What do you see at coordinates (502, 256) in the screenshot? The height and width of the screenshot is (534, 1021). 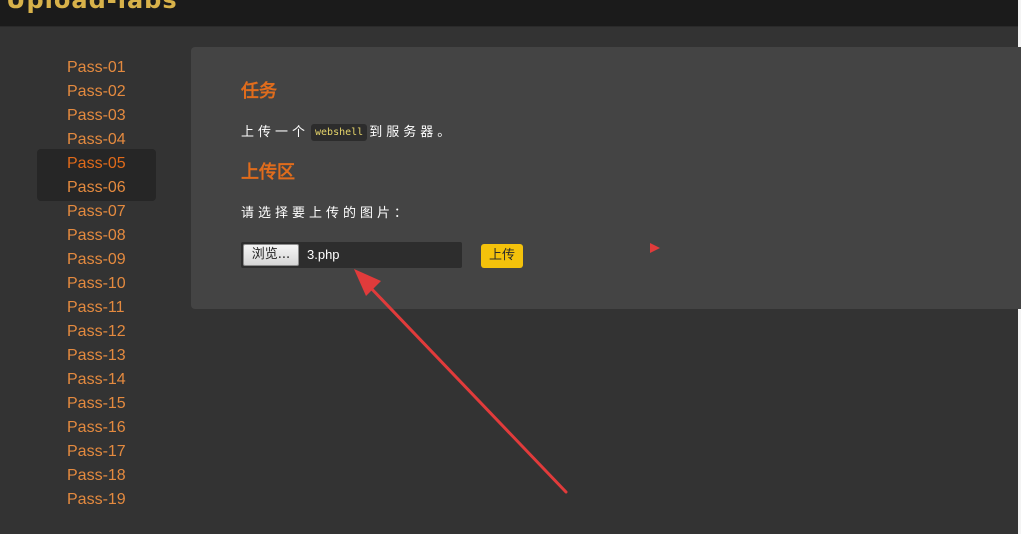 I see `upload-submit-button: 上传` at bounding box center [502, 256].